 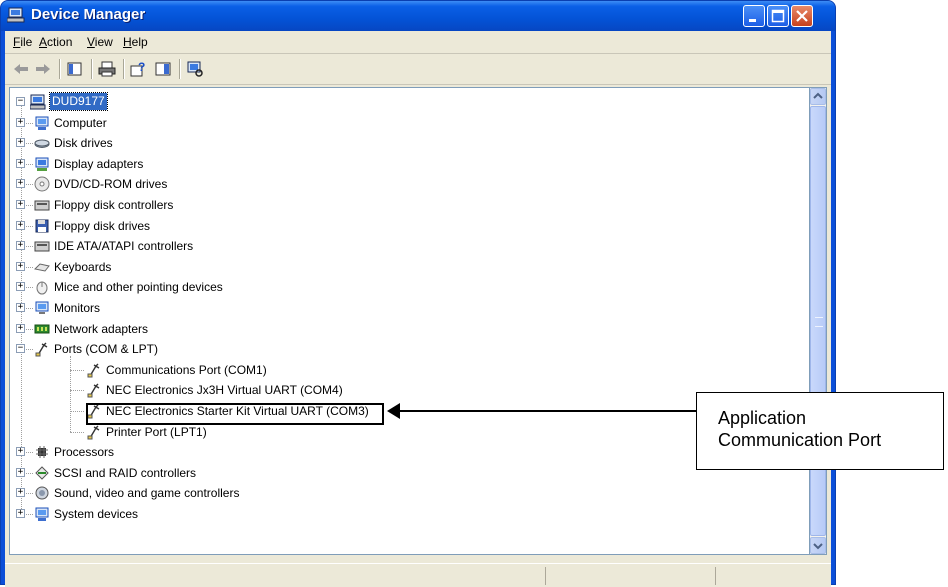 What do you see at coordinates (42, 164) in the screenshot?
I see `display-adapter-icon` at bounding box center [42, 164].